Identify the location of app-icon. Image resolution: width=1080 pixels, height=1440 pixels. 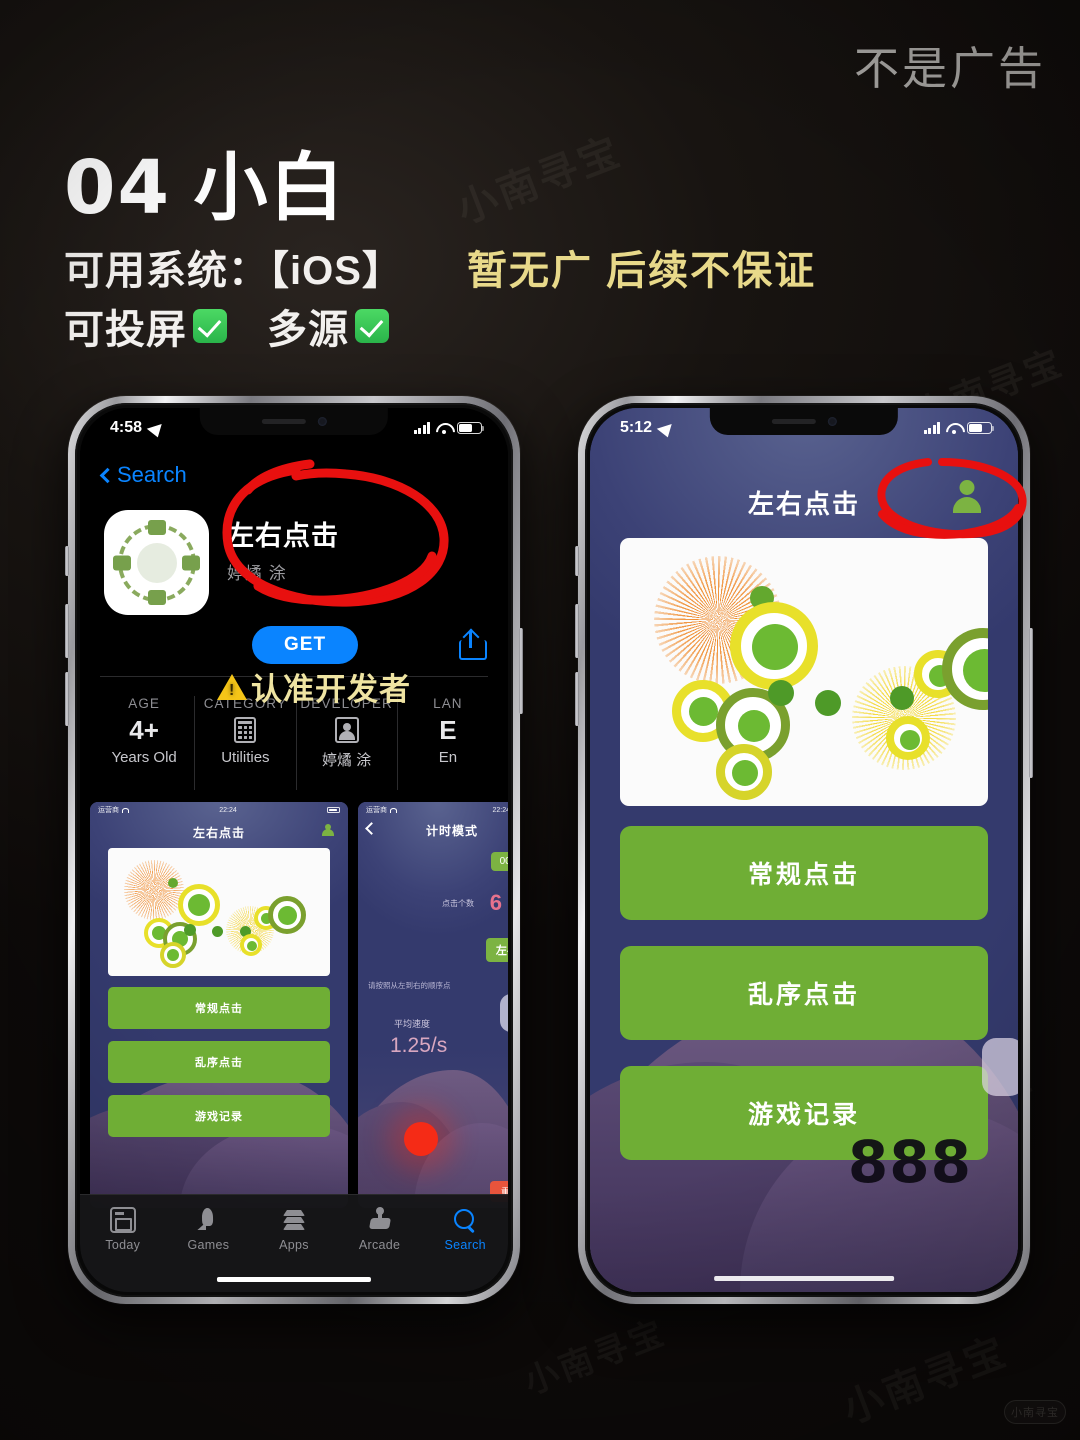
(156, 562).